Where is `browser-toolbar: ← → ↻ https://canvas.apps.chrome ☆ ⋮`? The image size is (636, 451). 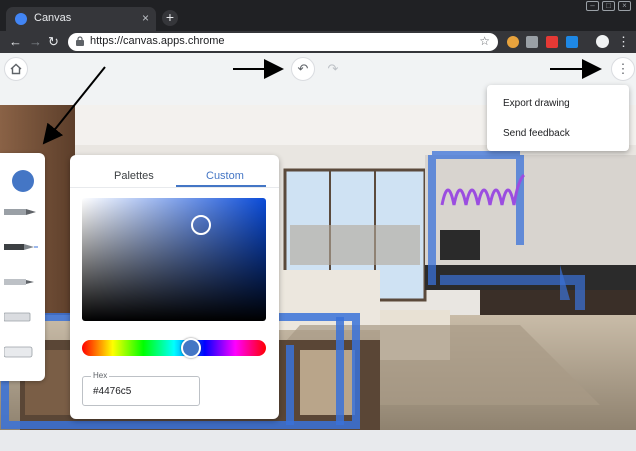
browser-toolbar: ← → ↻ https://canvas.apps.chrome ☆ ⋮ is located at coordinates (318, 42).